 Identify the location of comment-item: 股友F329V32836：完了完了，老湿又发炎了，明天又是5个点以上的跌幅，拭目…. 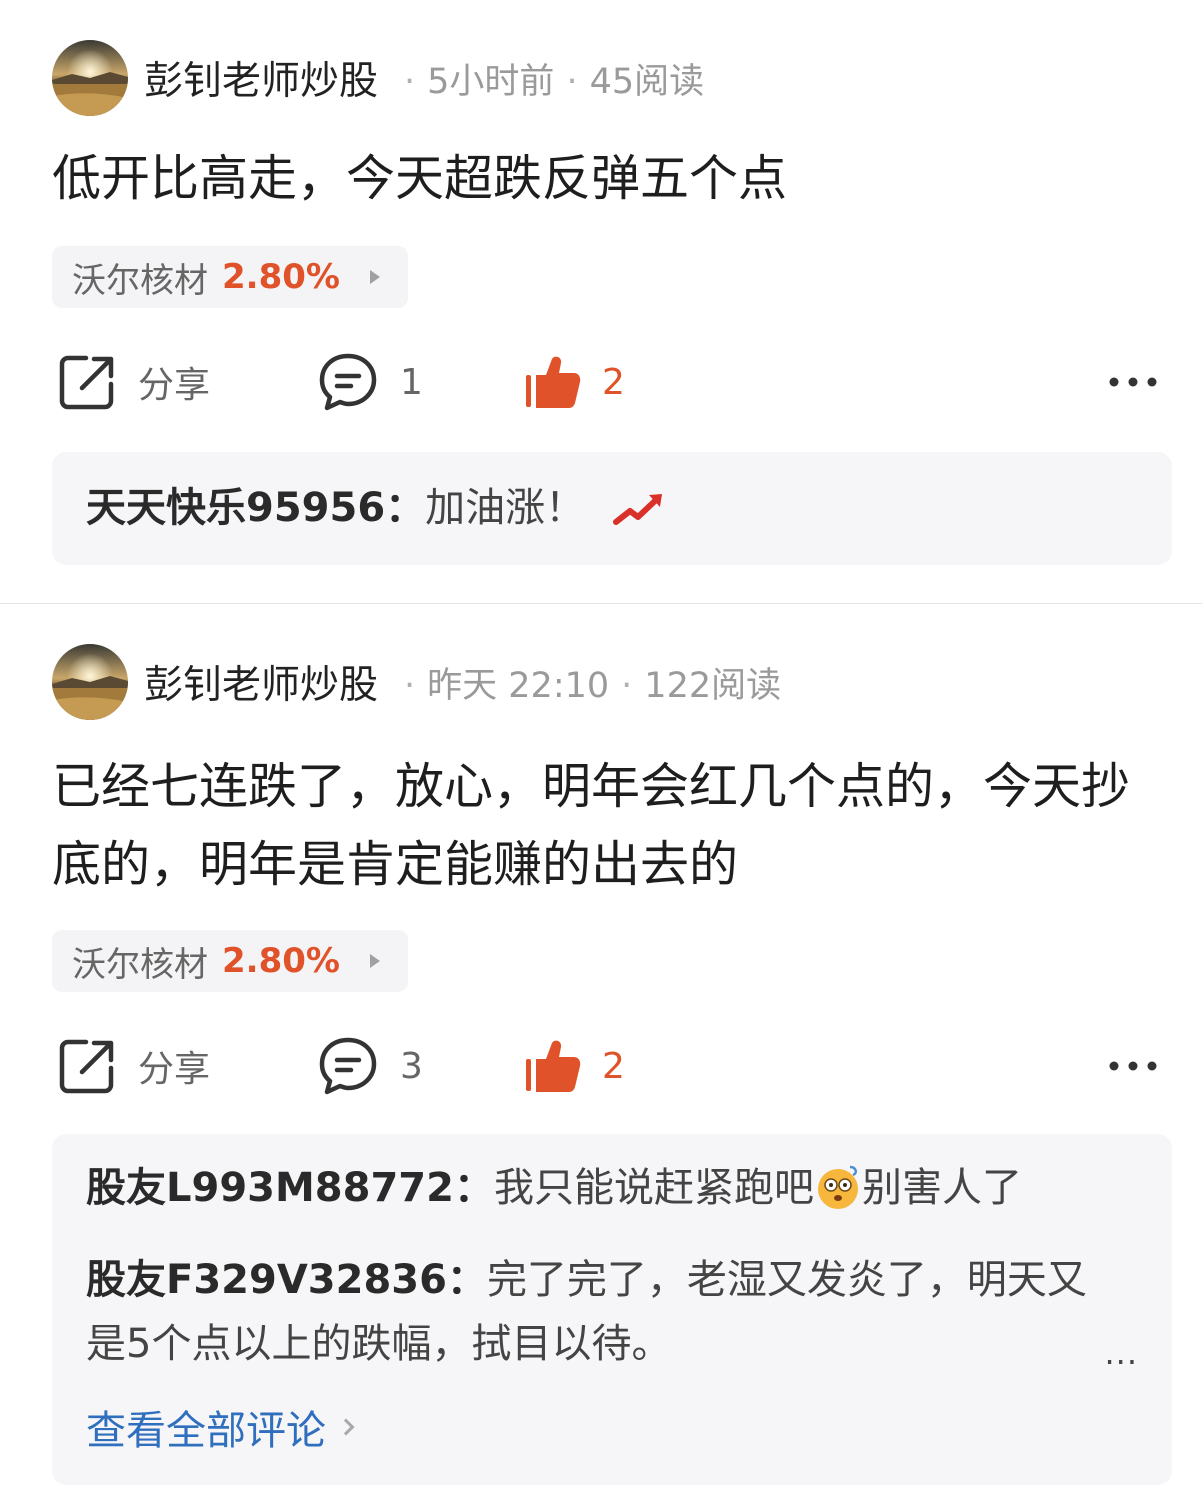
(606, 1312).